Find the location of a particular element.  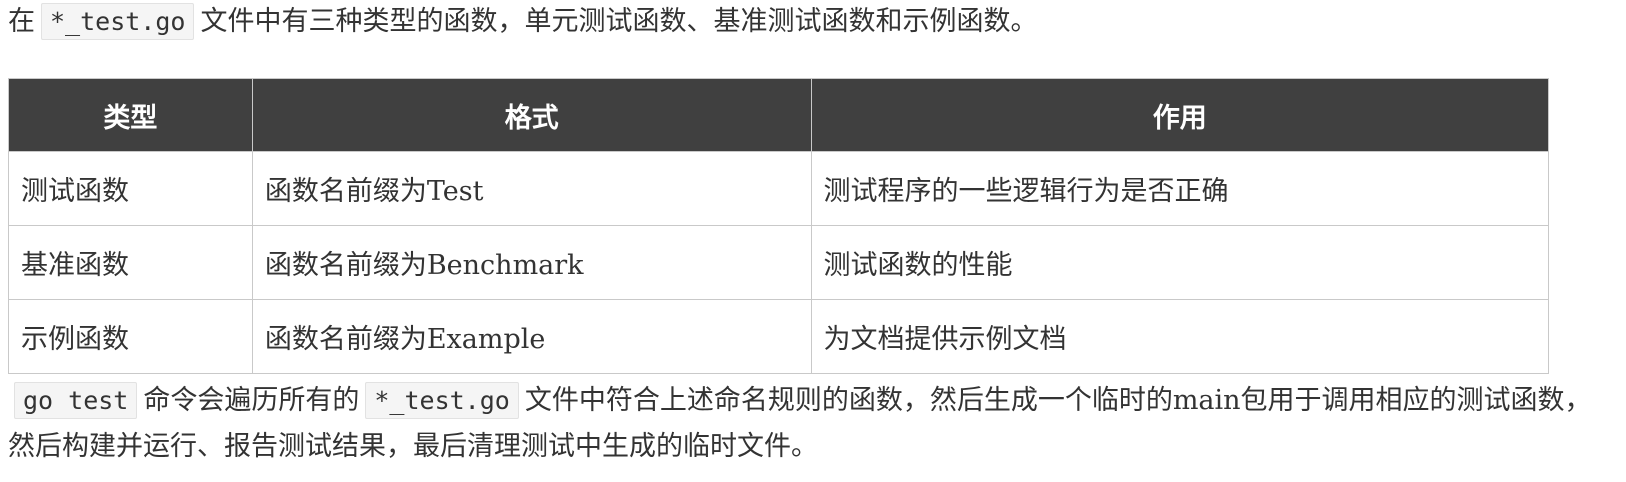

intro-prefix: 在 is located at coordinates (21, 21).